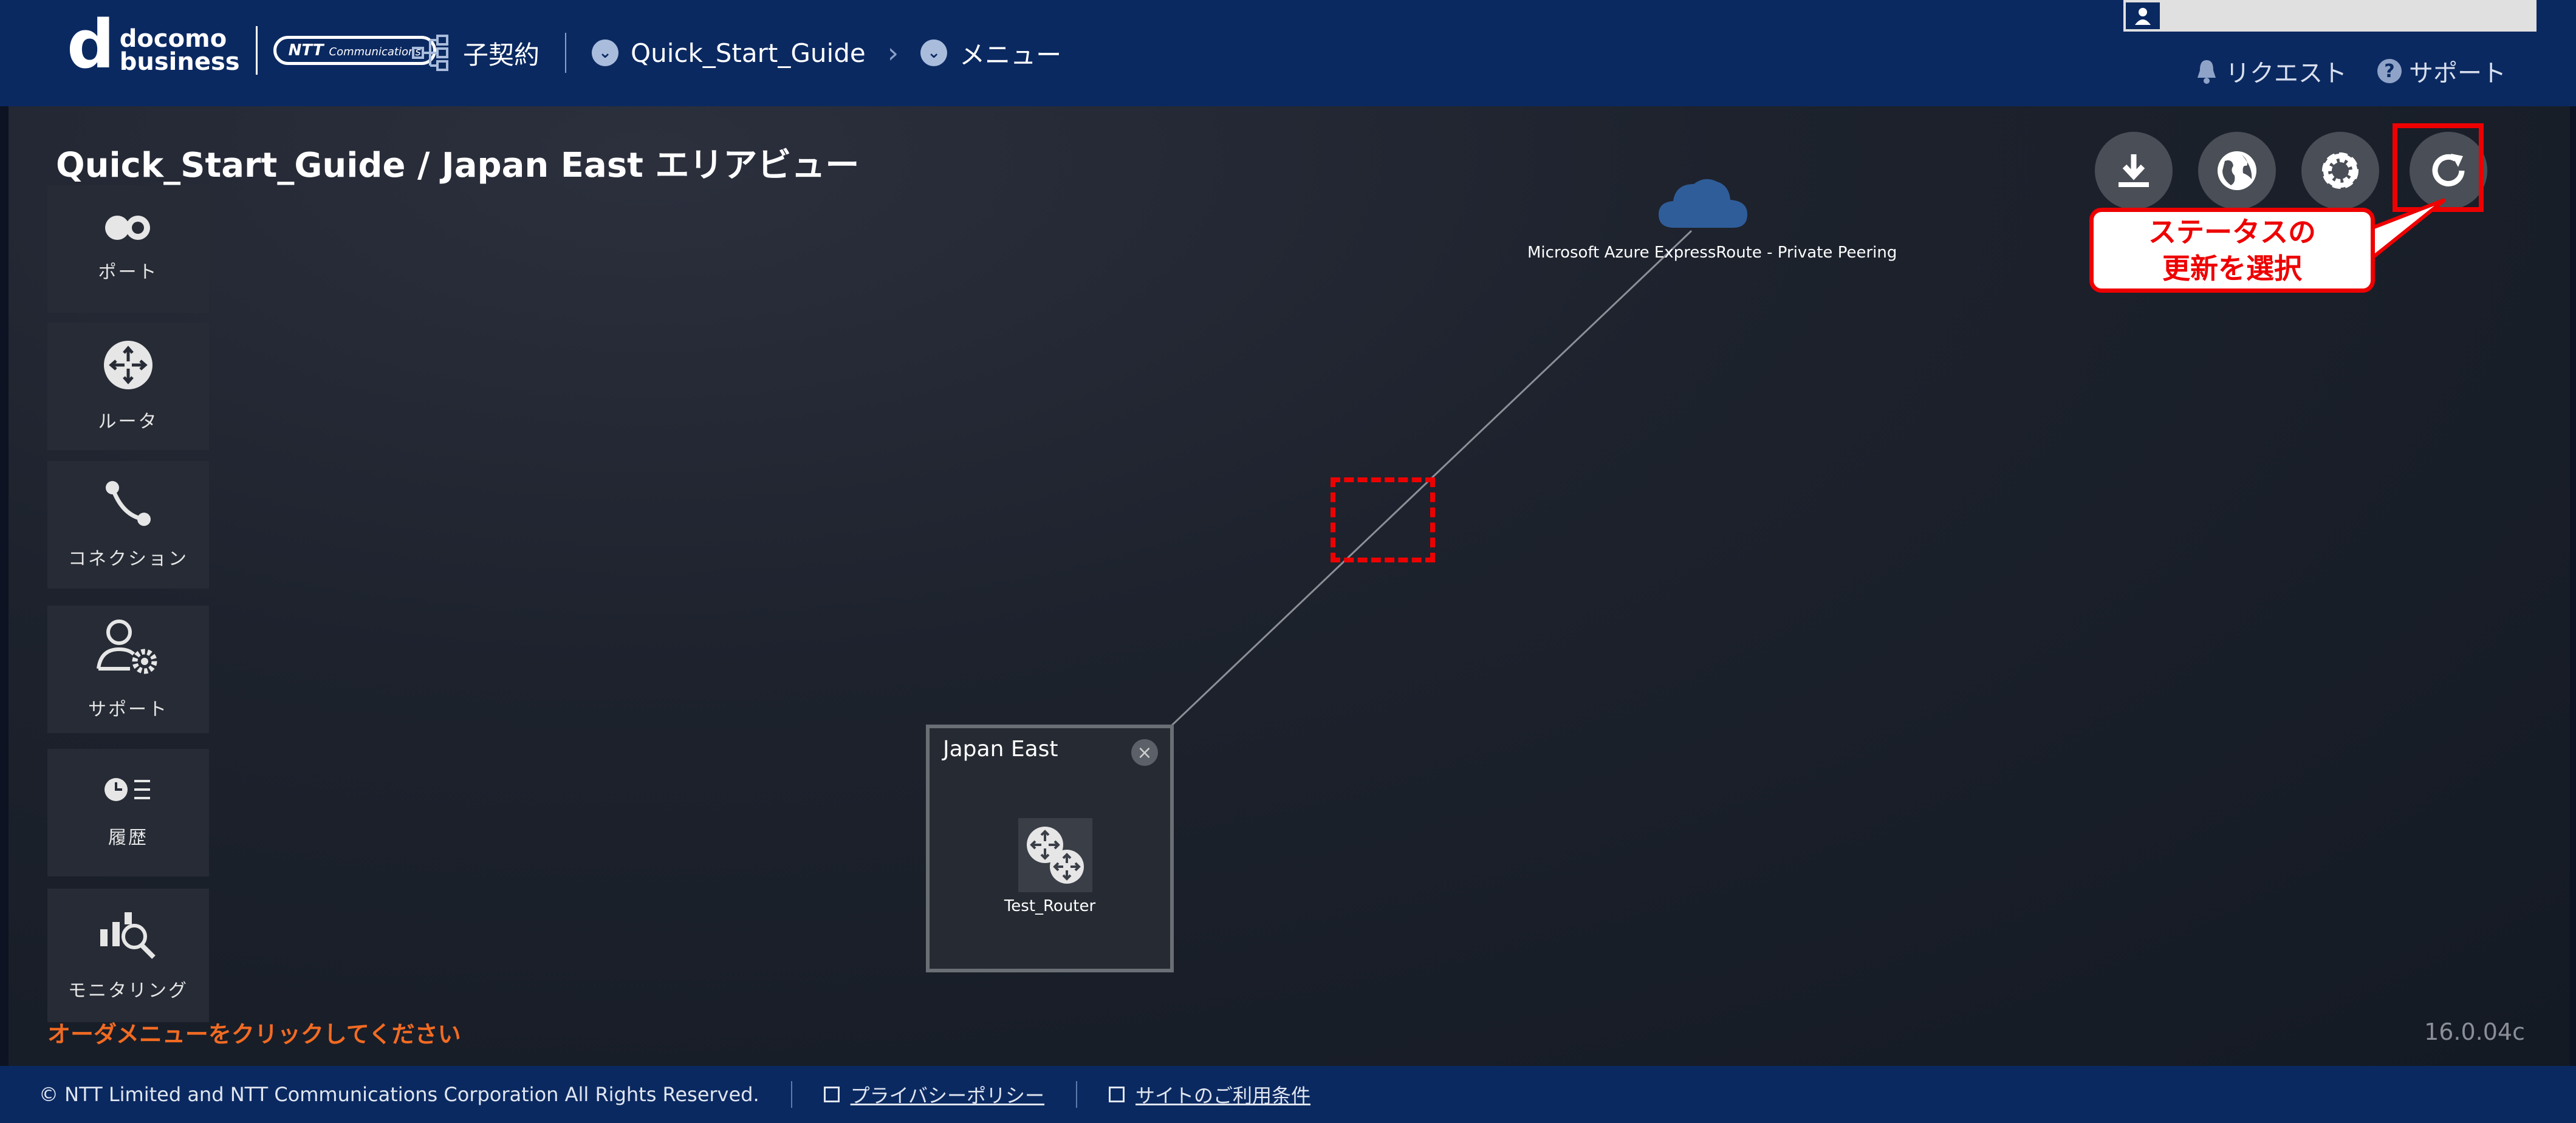 This screenshot has width=2576, height=1123. Describe the element at coordinates (893, 52) in the screenshot. I see `chevron-right-icon: ›` at that location.